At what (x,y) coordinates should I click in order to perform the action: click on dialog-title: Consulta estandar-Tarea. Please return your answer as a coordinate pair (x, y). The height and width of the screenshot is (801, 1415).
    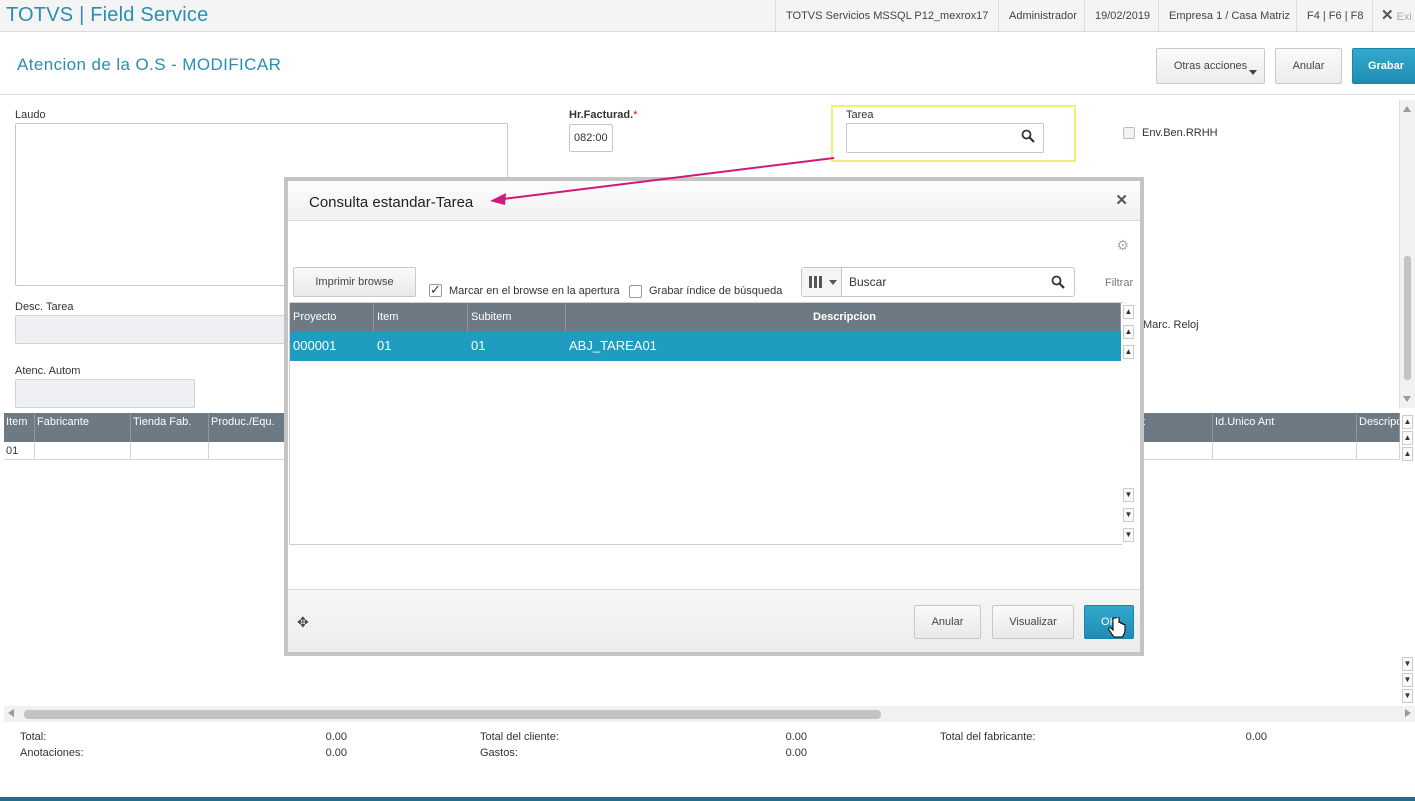
    Looking at the image, I should click on (391, 202).